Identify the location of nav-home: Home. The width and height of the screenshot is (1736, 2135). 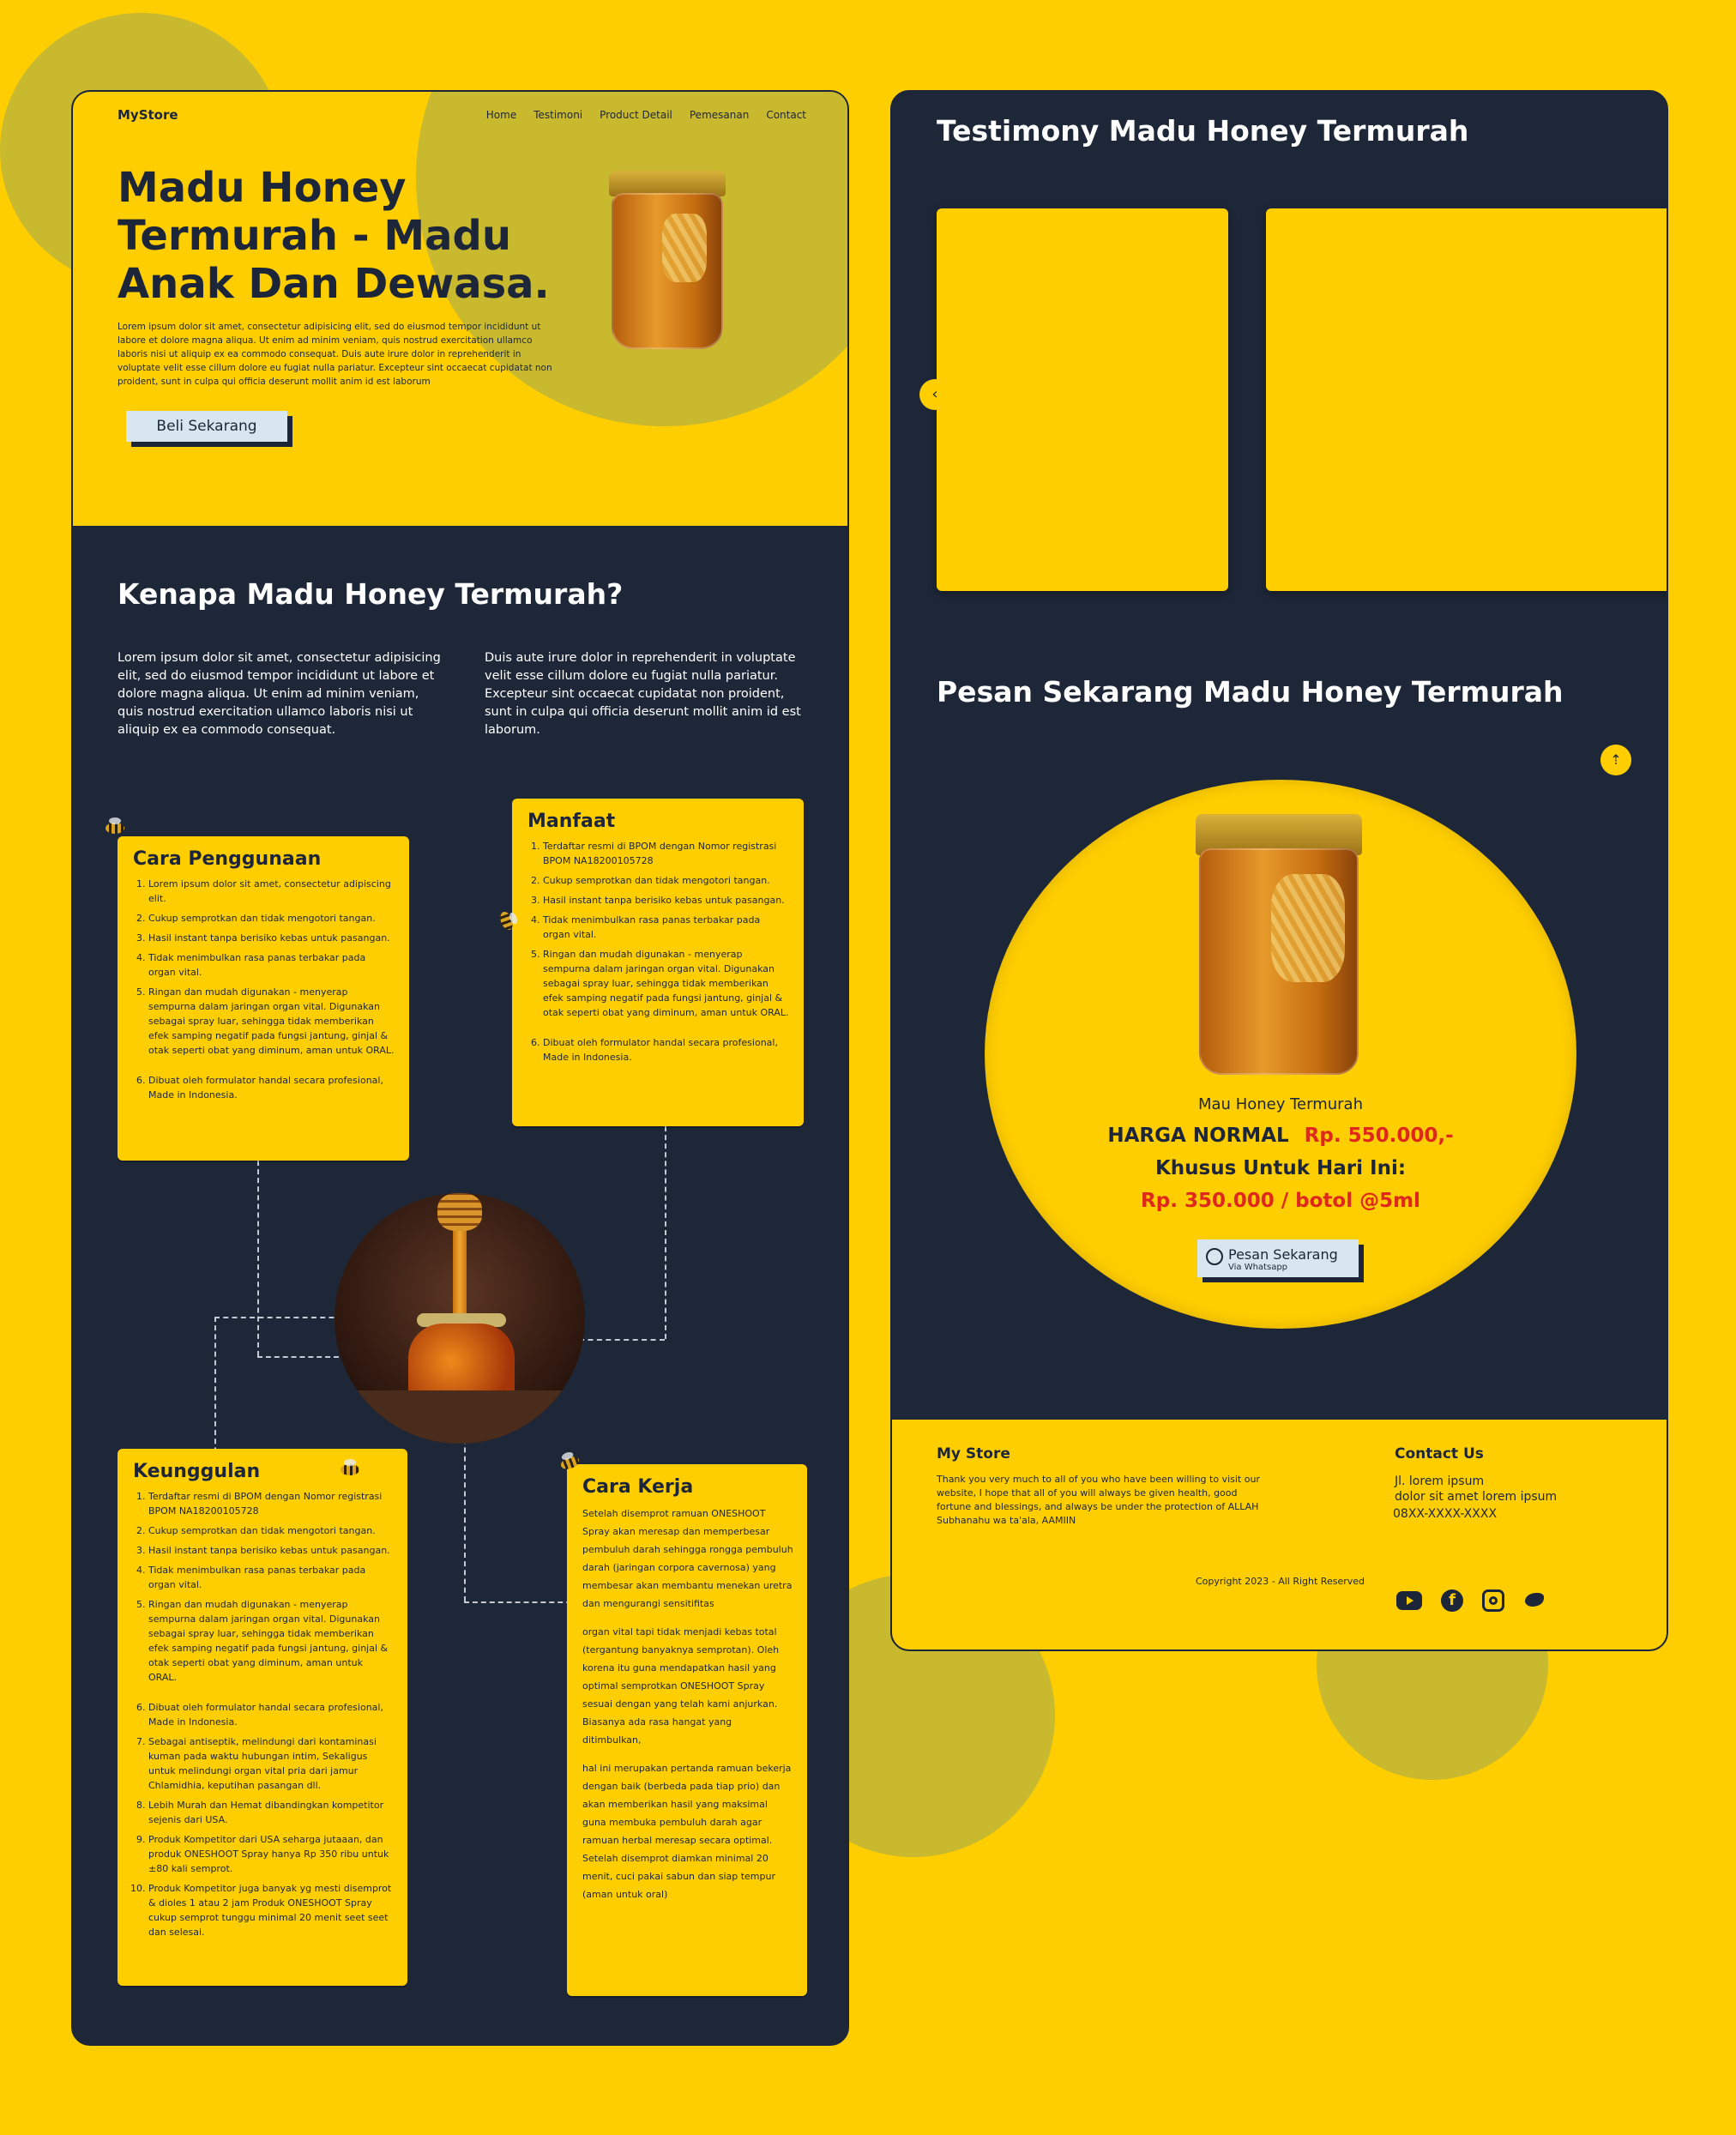
(501, 115).